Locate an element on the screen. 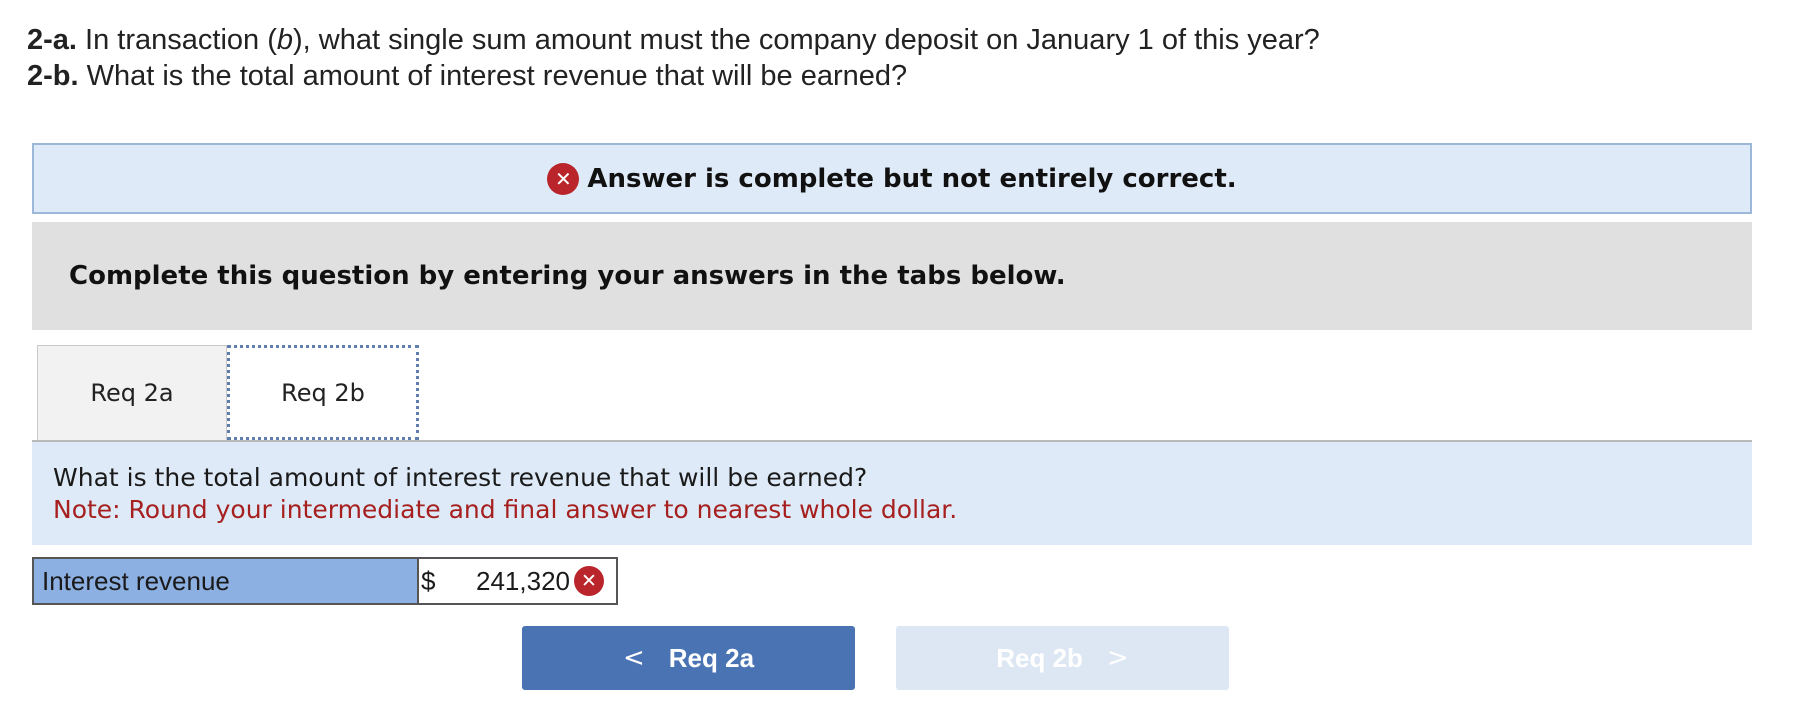  answer-label-text: Interest revenue is located at coordinates (136, 580).